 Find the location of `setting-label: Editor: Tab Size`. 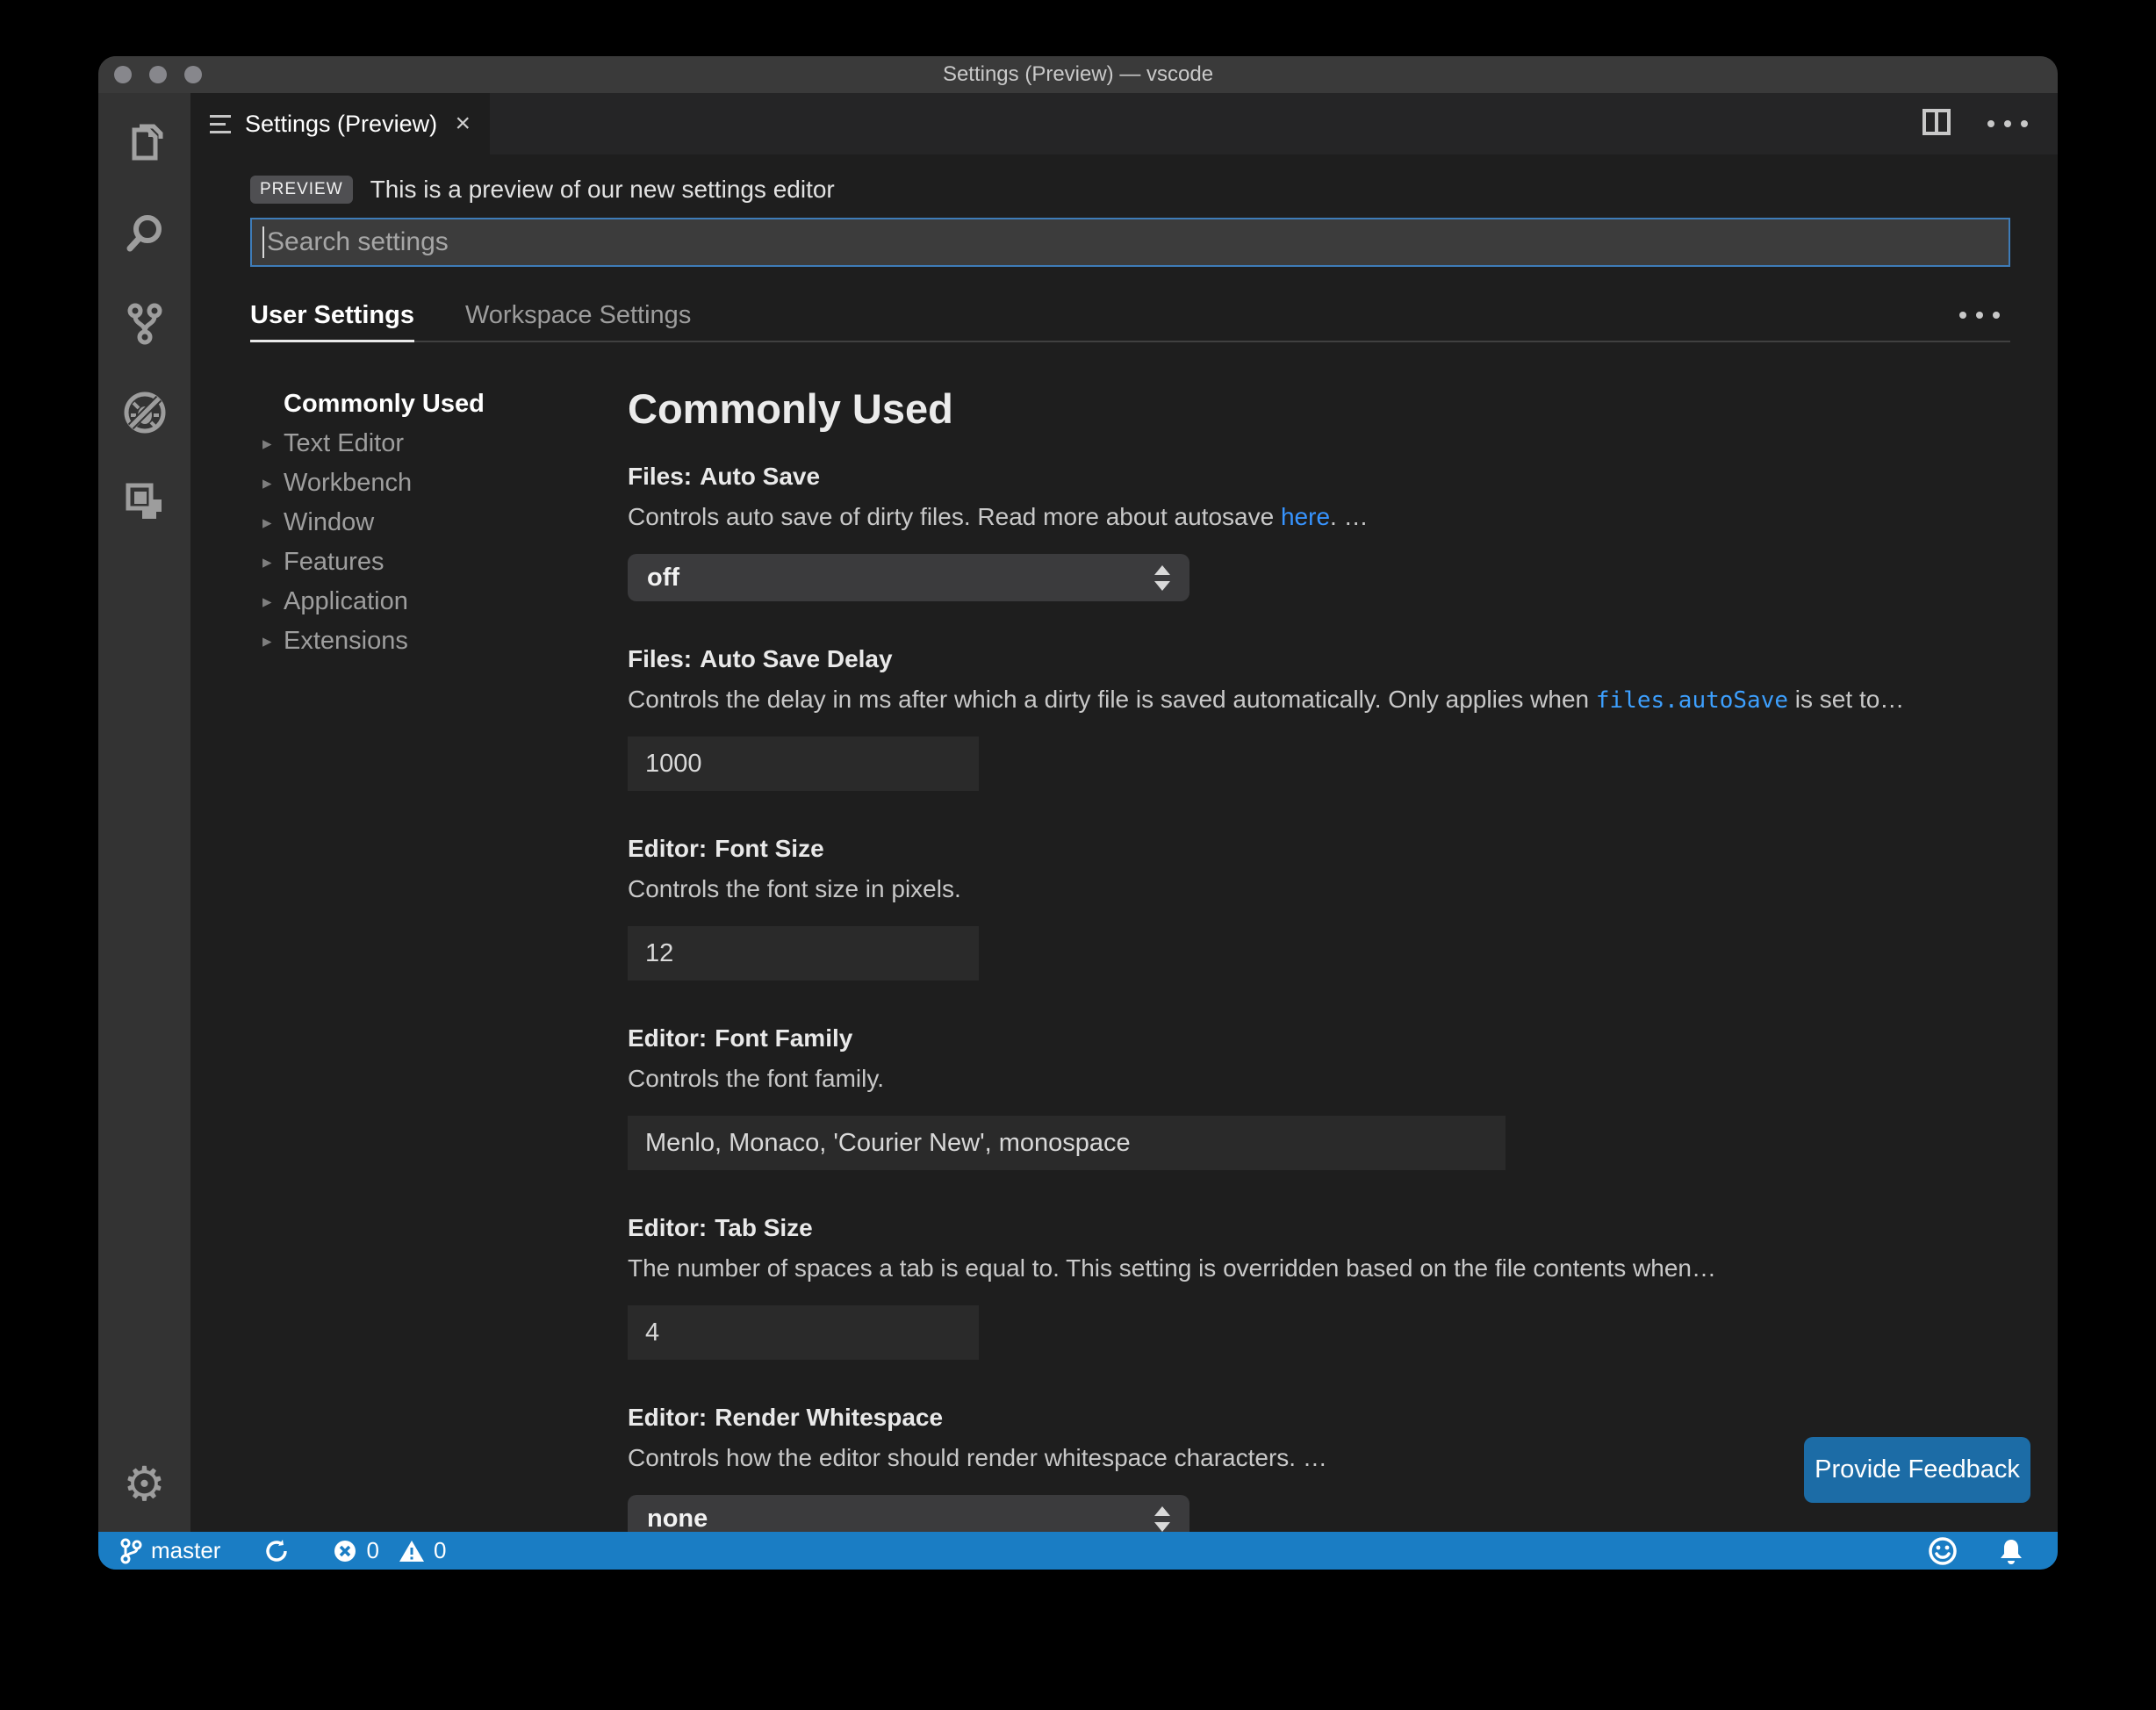

setting-label: Editor: Tab Size is located at coordinates (720, 1227).